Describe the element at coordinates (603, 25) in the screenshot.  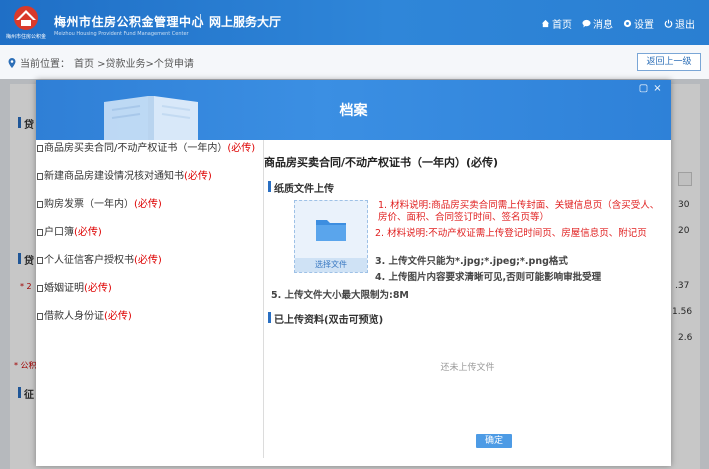
I see `nav-message-label: 消息` at that location.